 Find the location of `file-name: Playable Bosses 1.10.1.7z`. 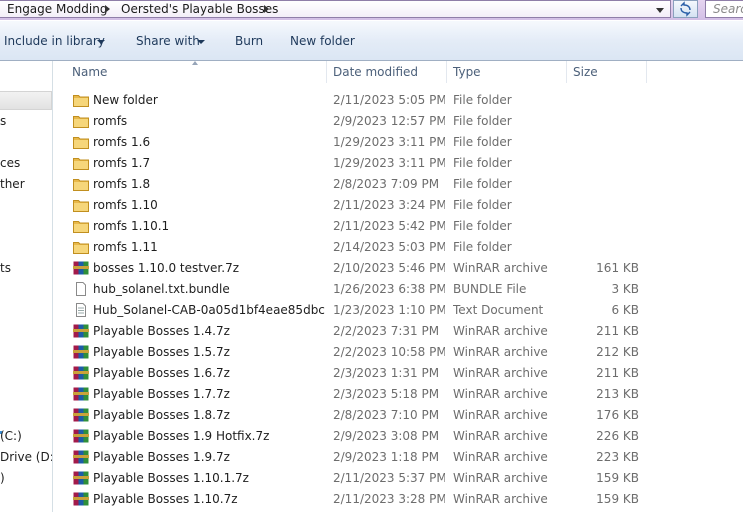

file-name: Playable Bosses 1.10.1.7z is located at coordinates (209, 478).